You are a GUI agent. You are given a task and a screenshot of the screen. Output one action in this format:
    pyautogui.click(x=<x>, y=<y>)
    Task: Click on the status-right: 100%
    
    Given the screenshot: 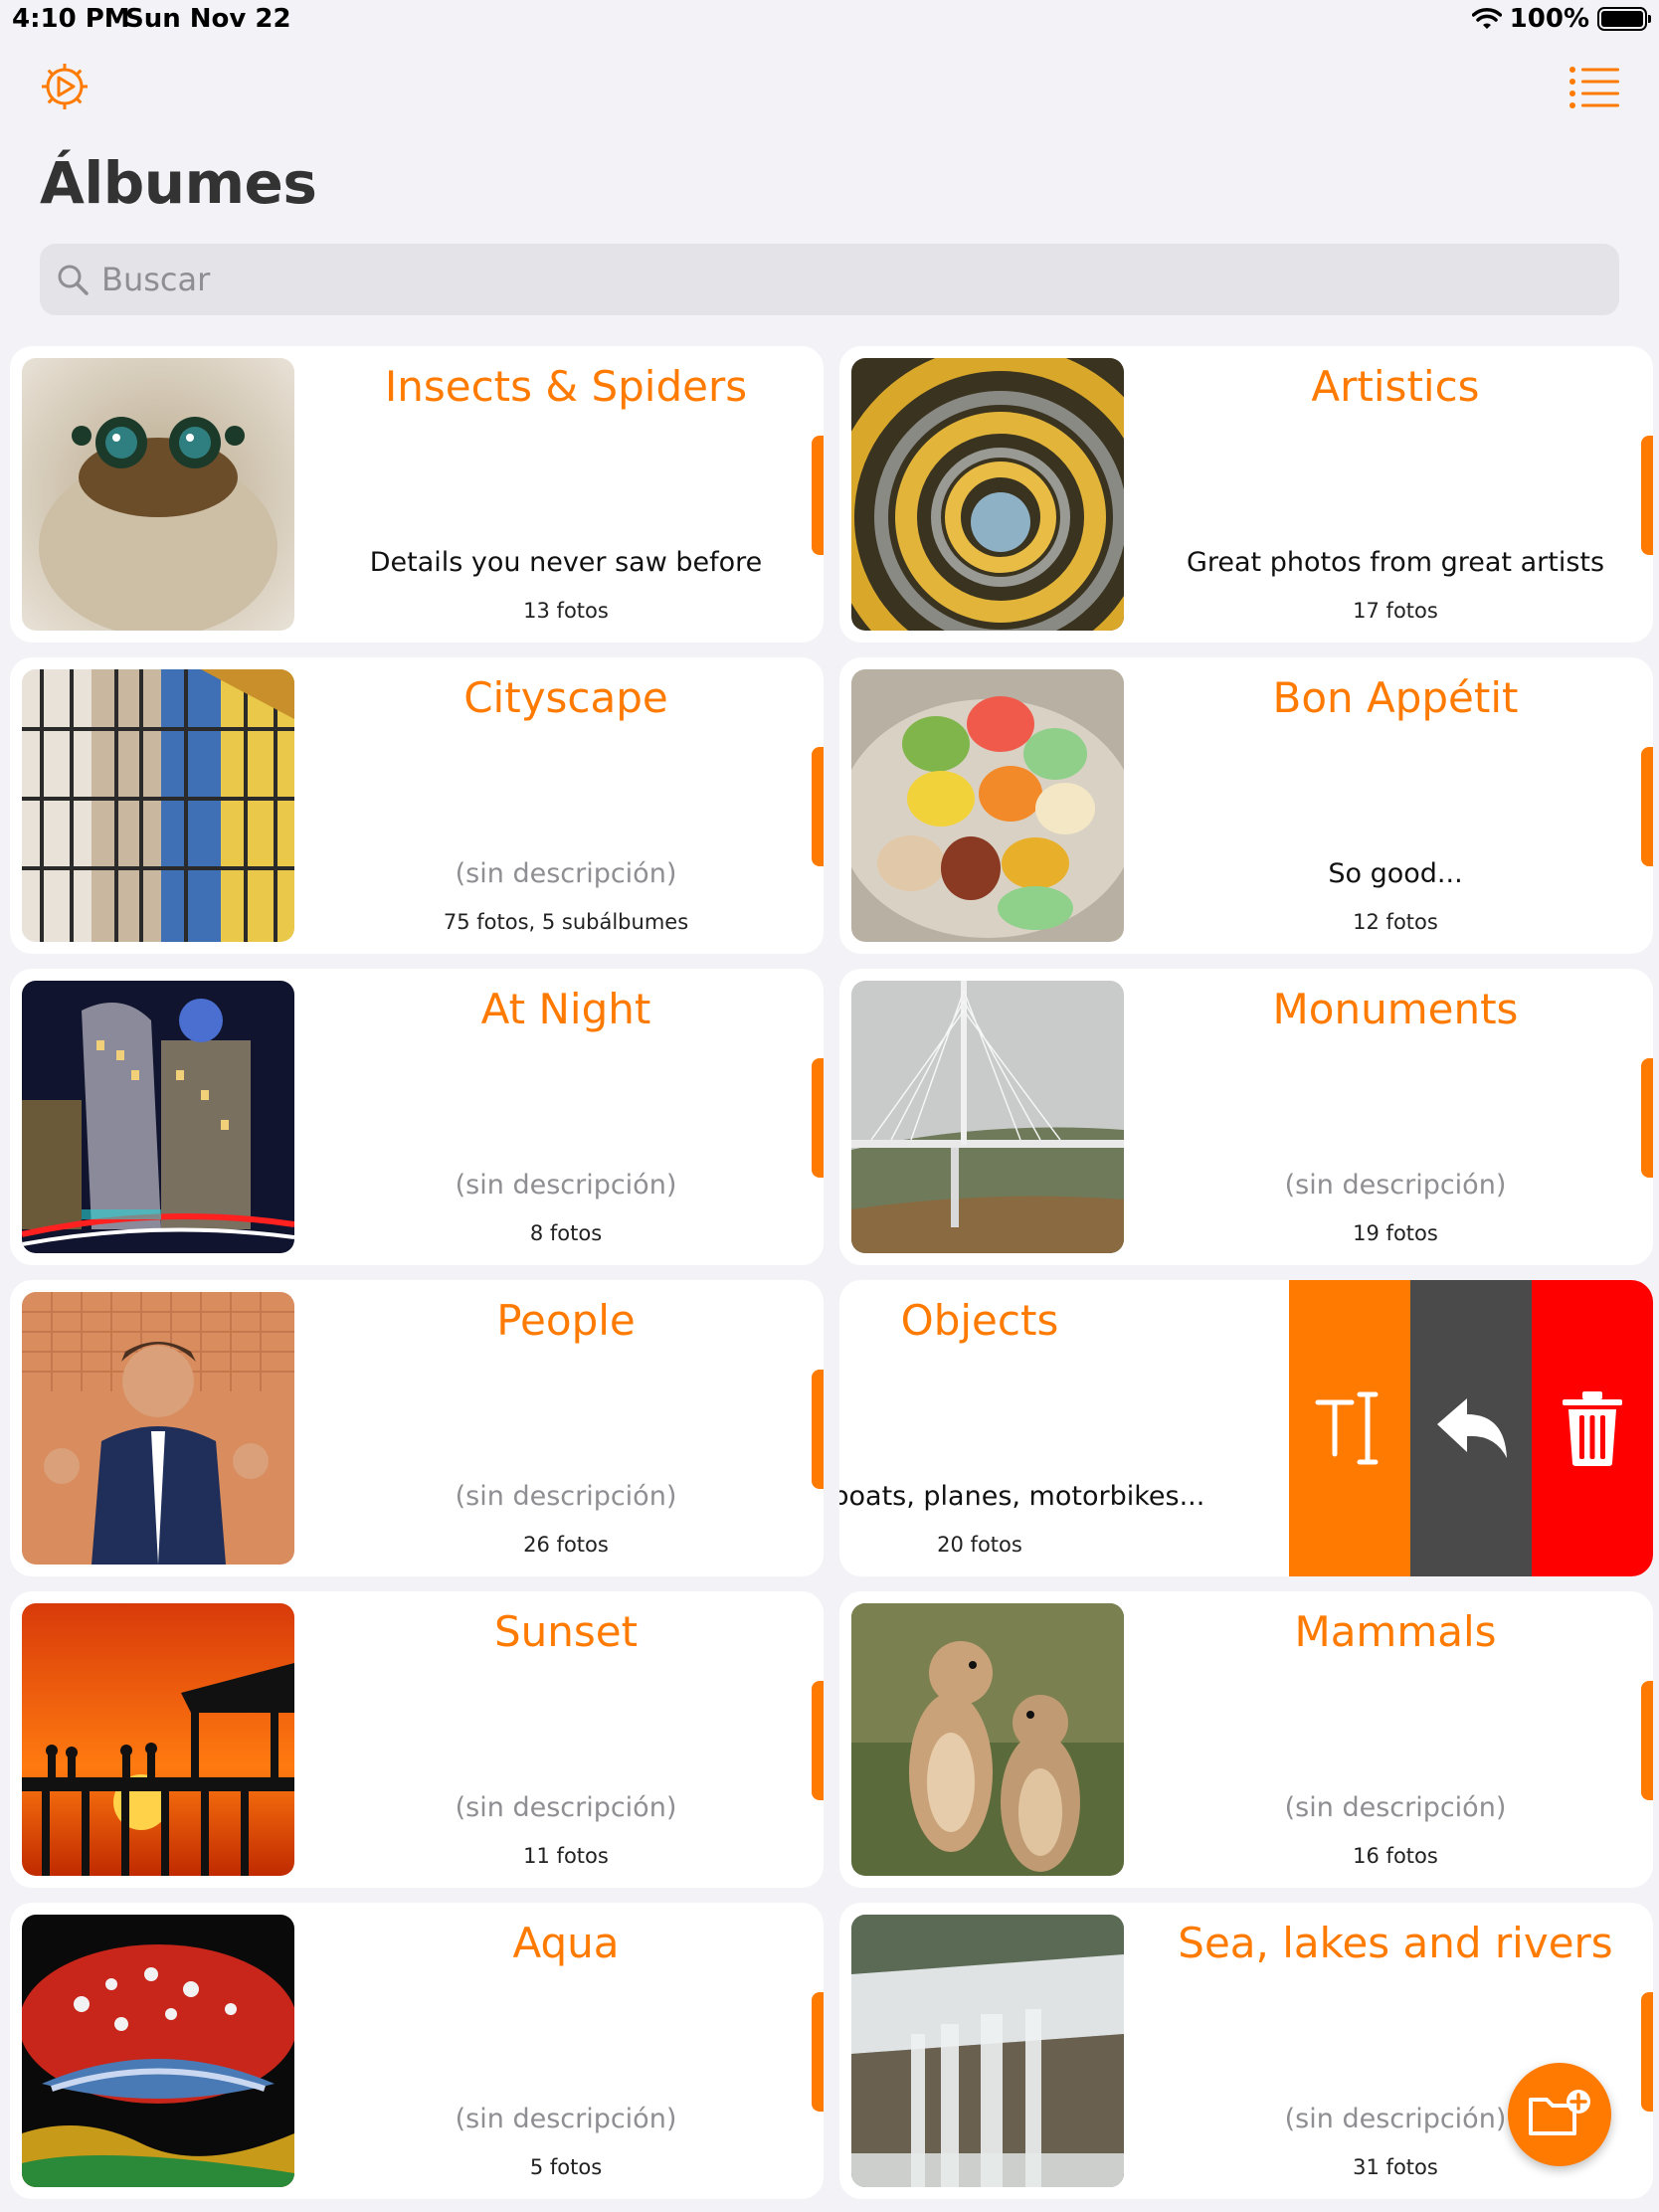 What is the action you would take?
    pyautogui.click(x=1561, y=19)
    